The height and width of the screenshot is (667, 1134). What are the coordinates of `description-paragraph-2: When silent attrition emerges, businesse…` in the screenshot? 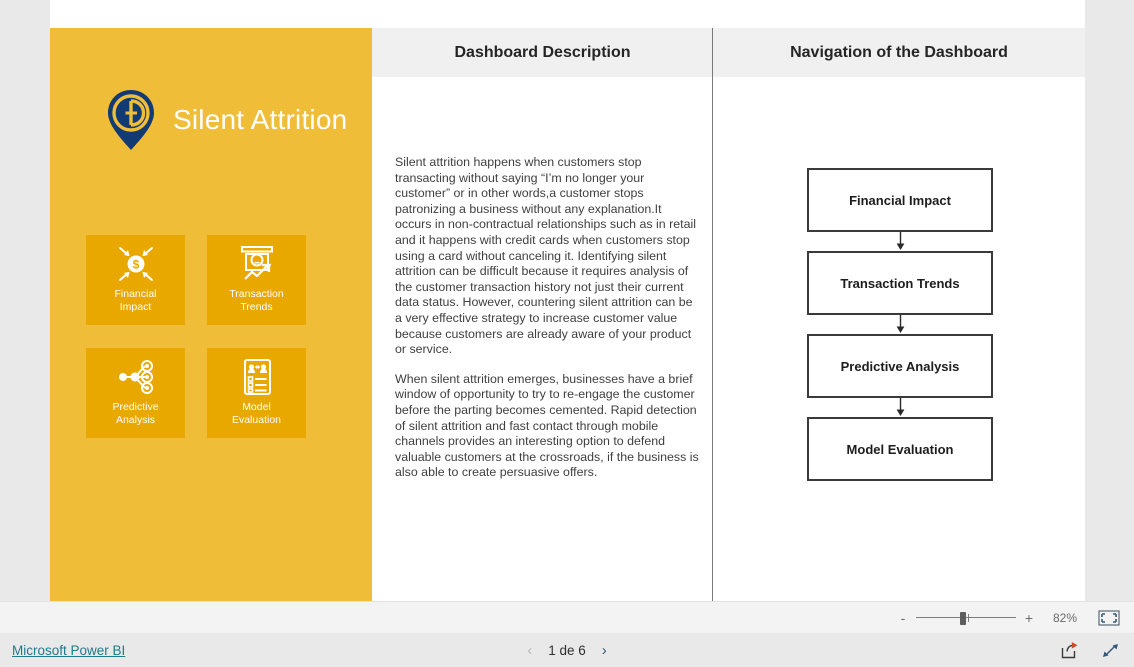 It's located at (547, 425).